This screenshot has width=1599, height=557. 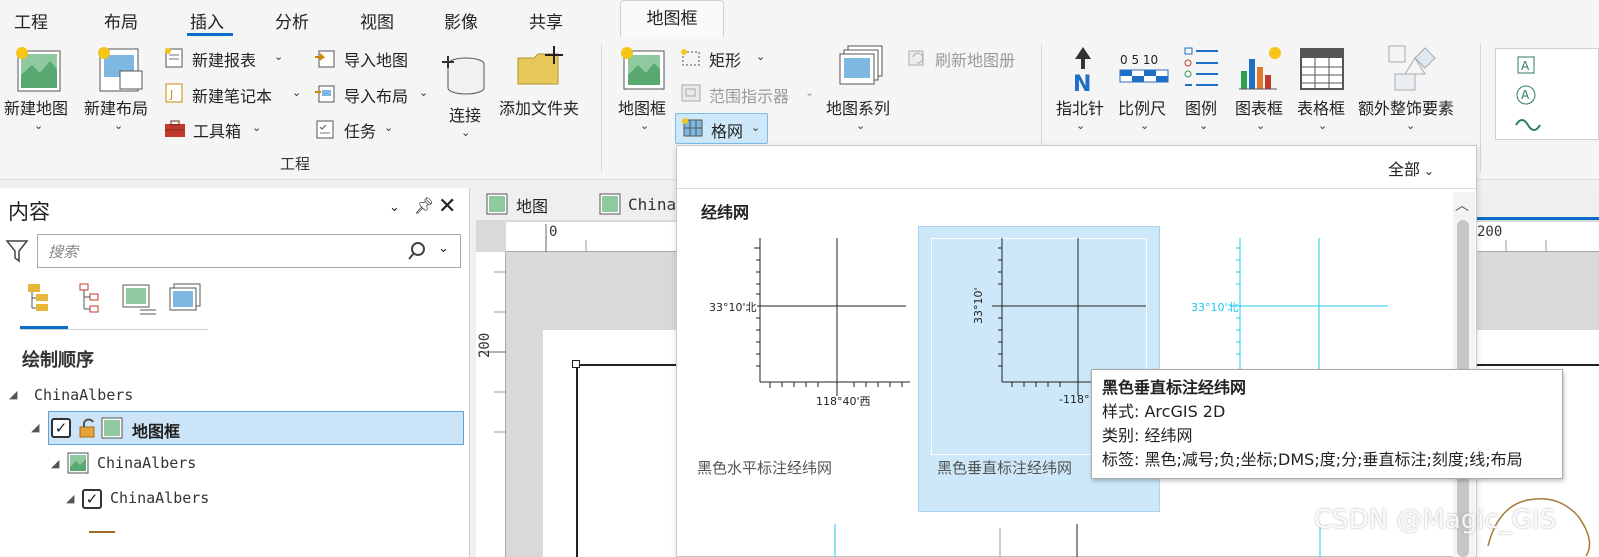 What do you see at coordinates (861, 69) in the screenshot?
I see `map-series-icon` at bounding box center [861, 69].